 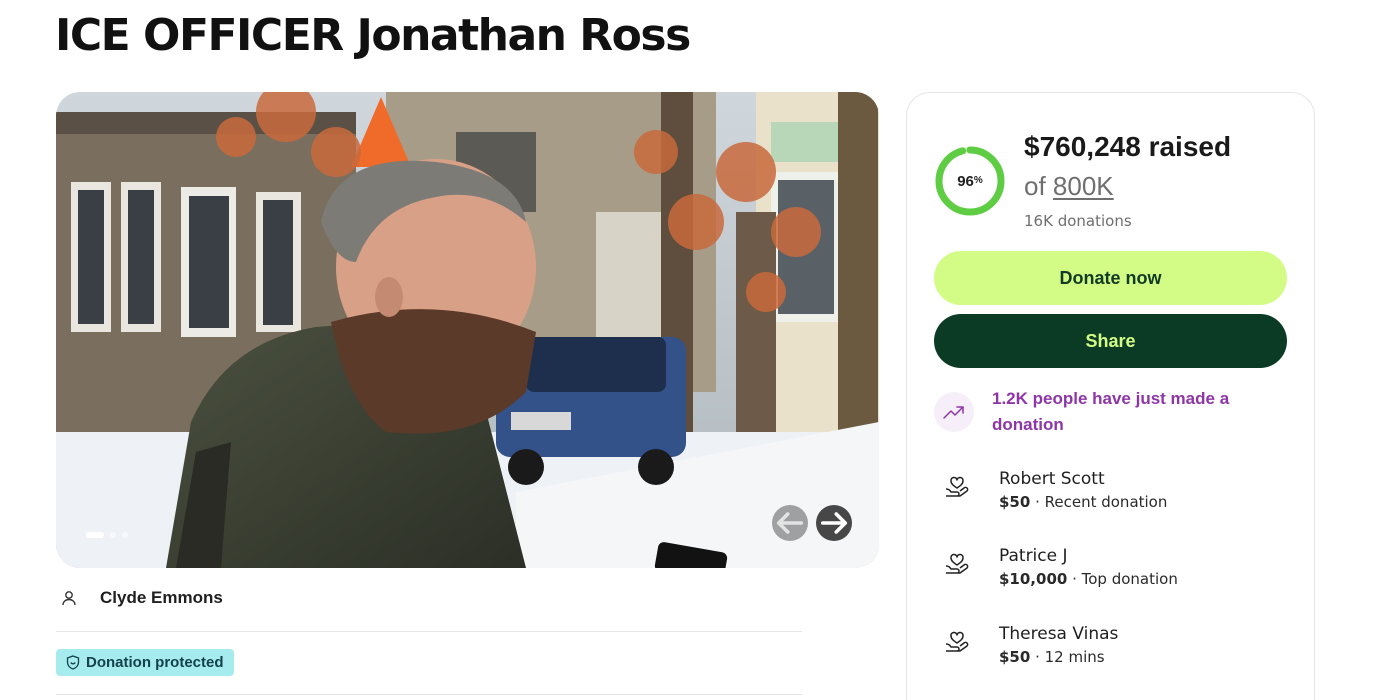 I want to click on goal-amount: of 800K, so click(x=1069, y=186).